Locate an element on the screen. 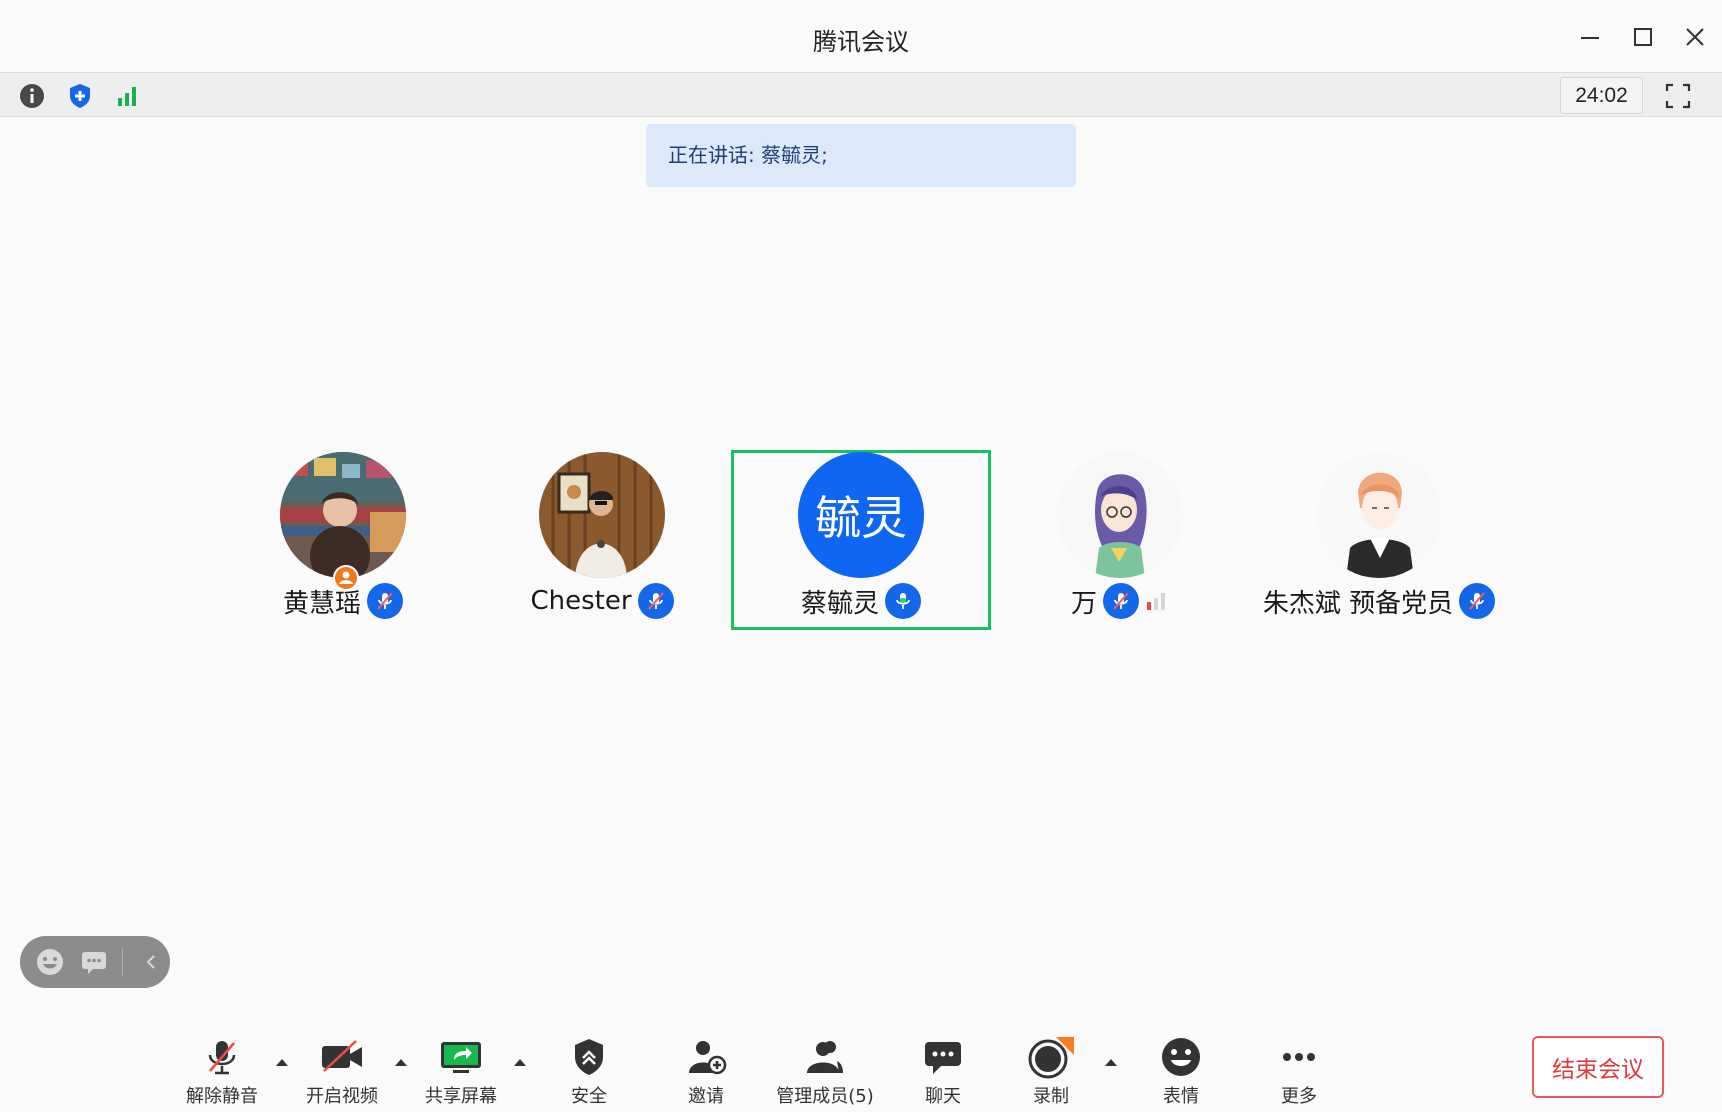  participant-name-row: 朱杰斌 预备党员 is located at coordinates (1379, 601).